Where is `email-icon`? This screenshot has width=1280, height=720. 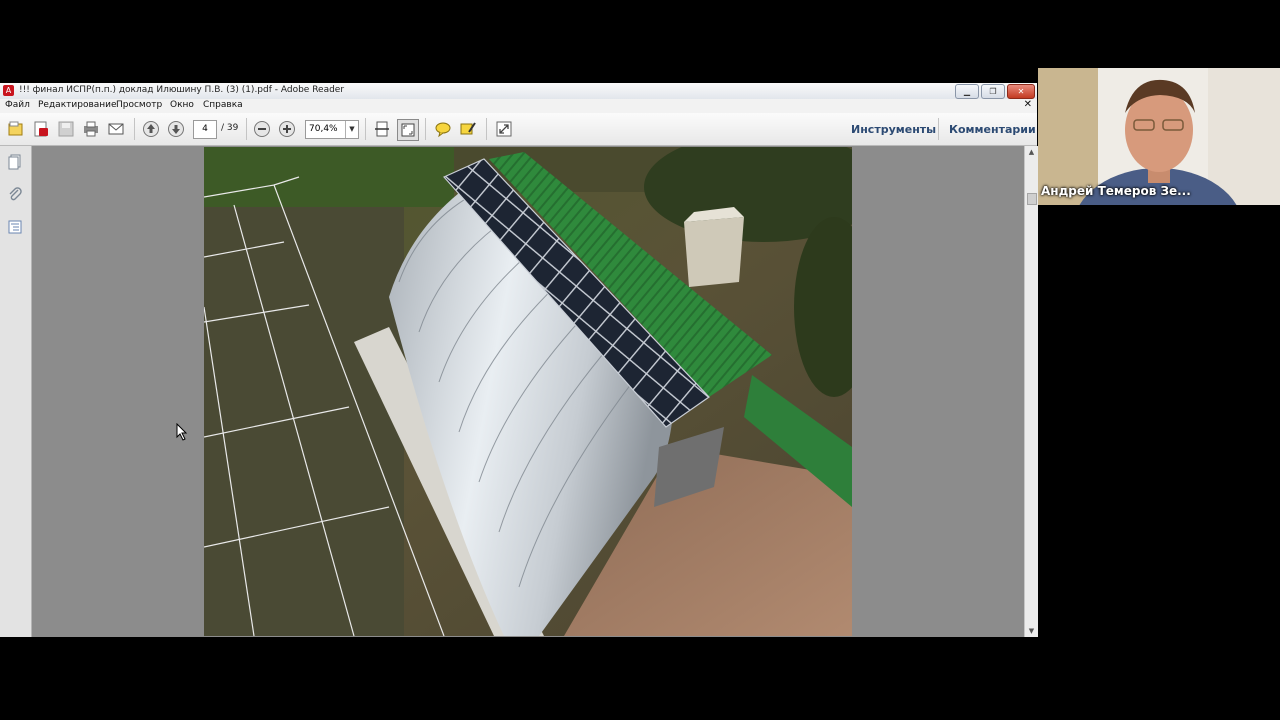 email-icon is located at coordinates (116, 129).